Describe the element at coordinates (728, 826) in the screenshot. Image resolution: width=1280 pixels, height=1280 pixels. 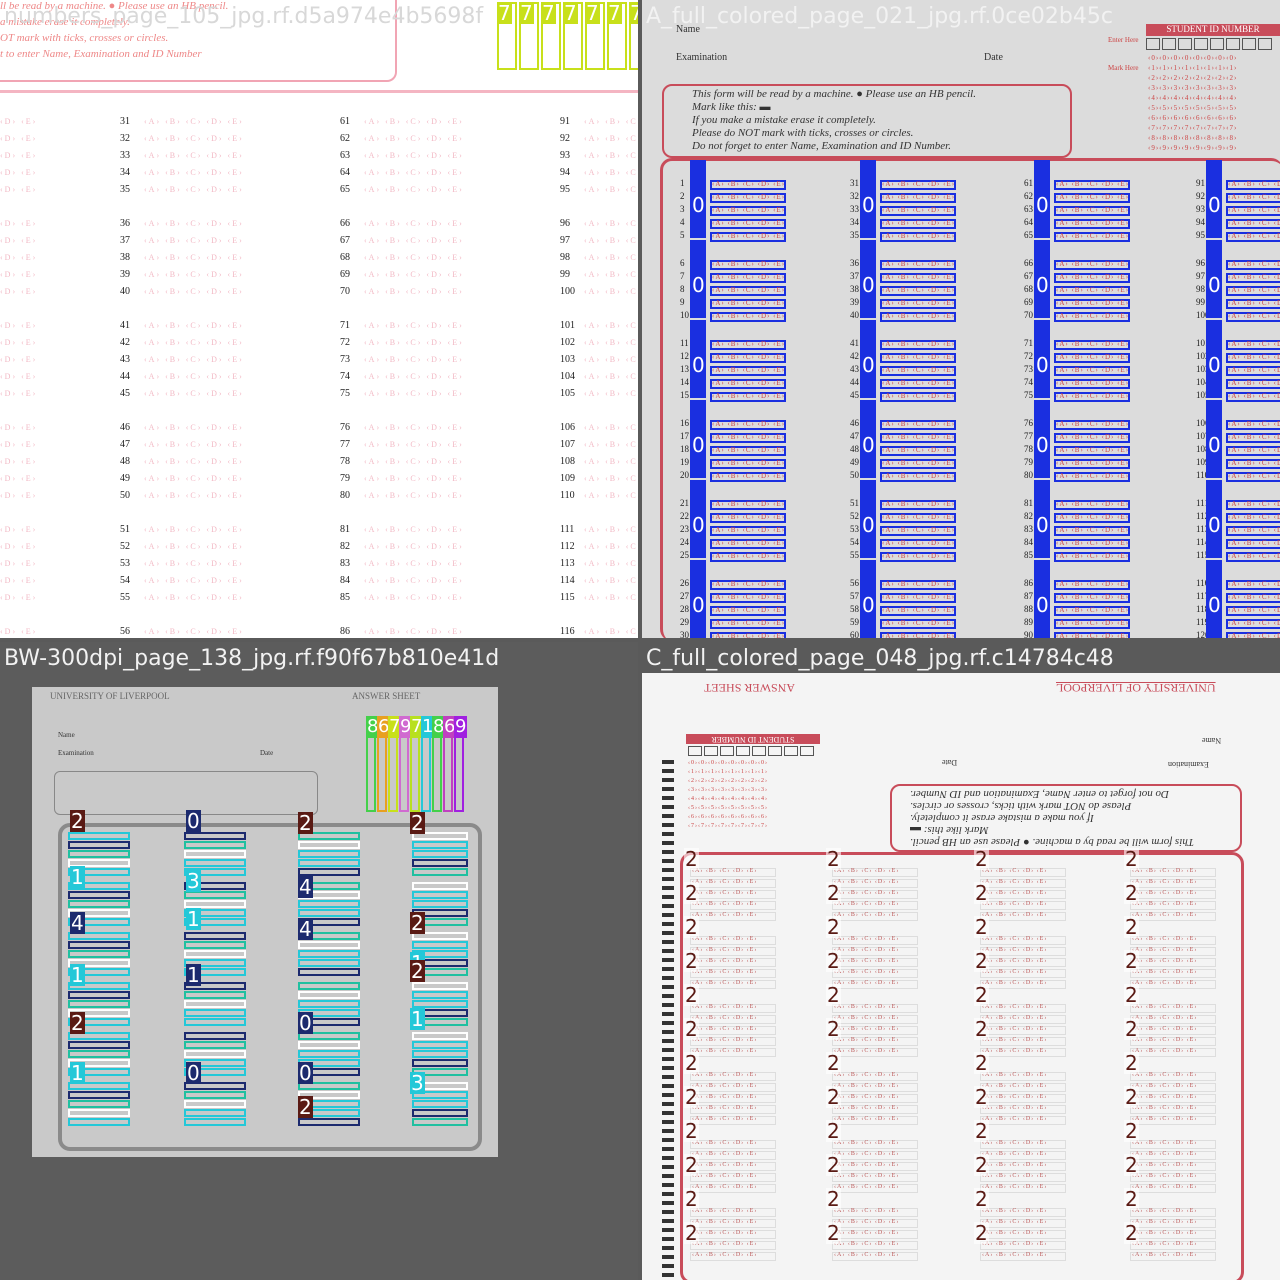
I see `id-bubble-row: ‹7›‹7›‹7›‹7›‹7›‹7›‹7›‹7›` at that location.